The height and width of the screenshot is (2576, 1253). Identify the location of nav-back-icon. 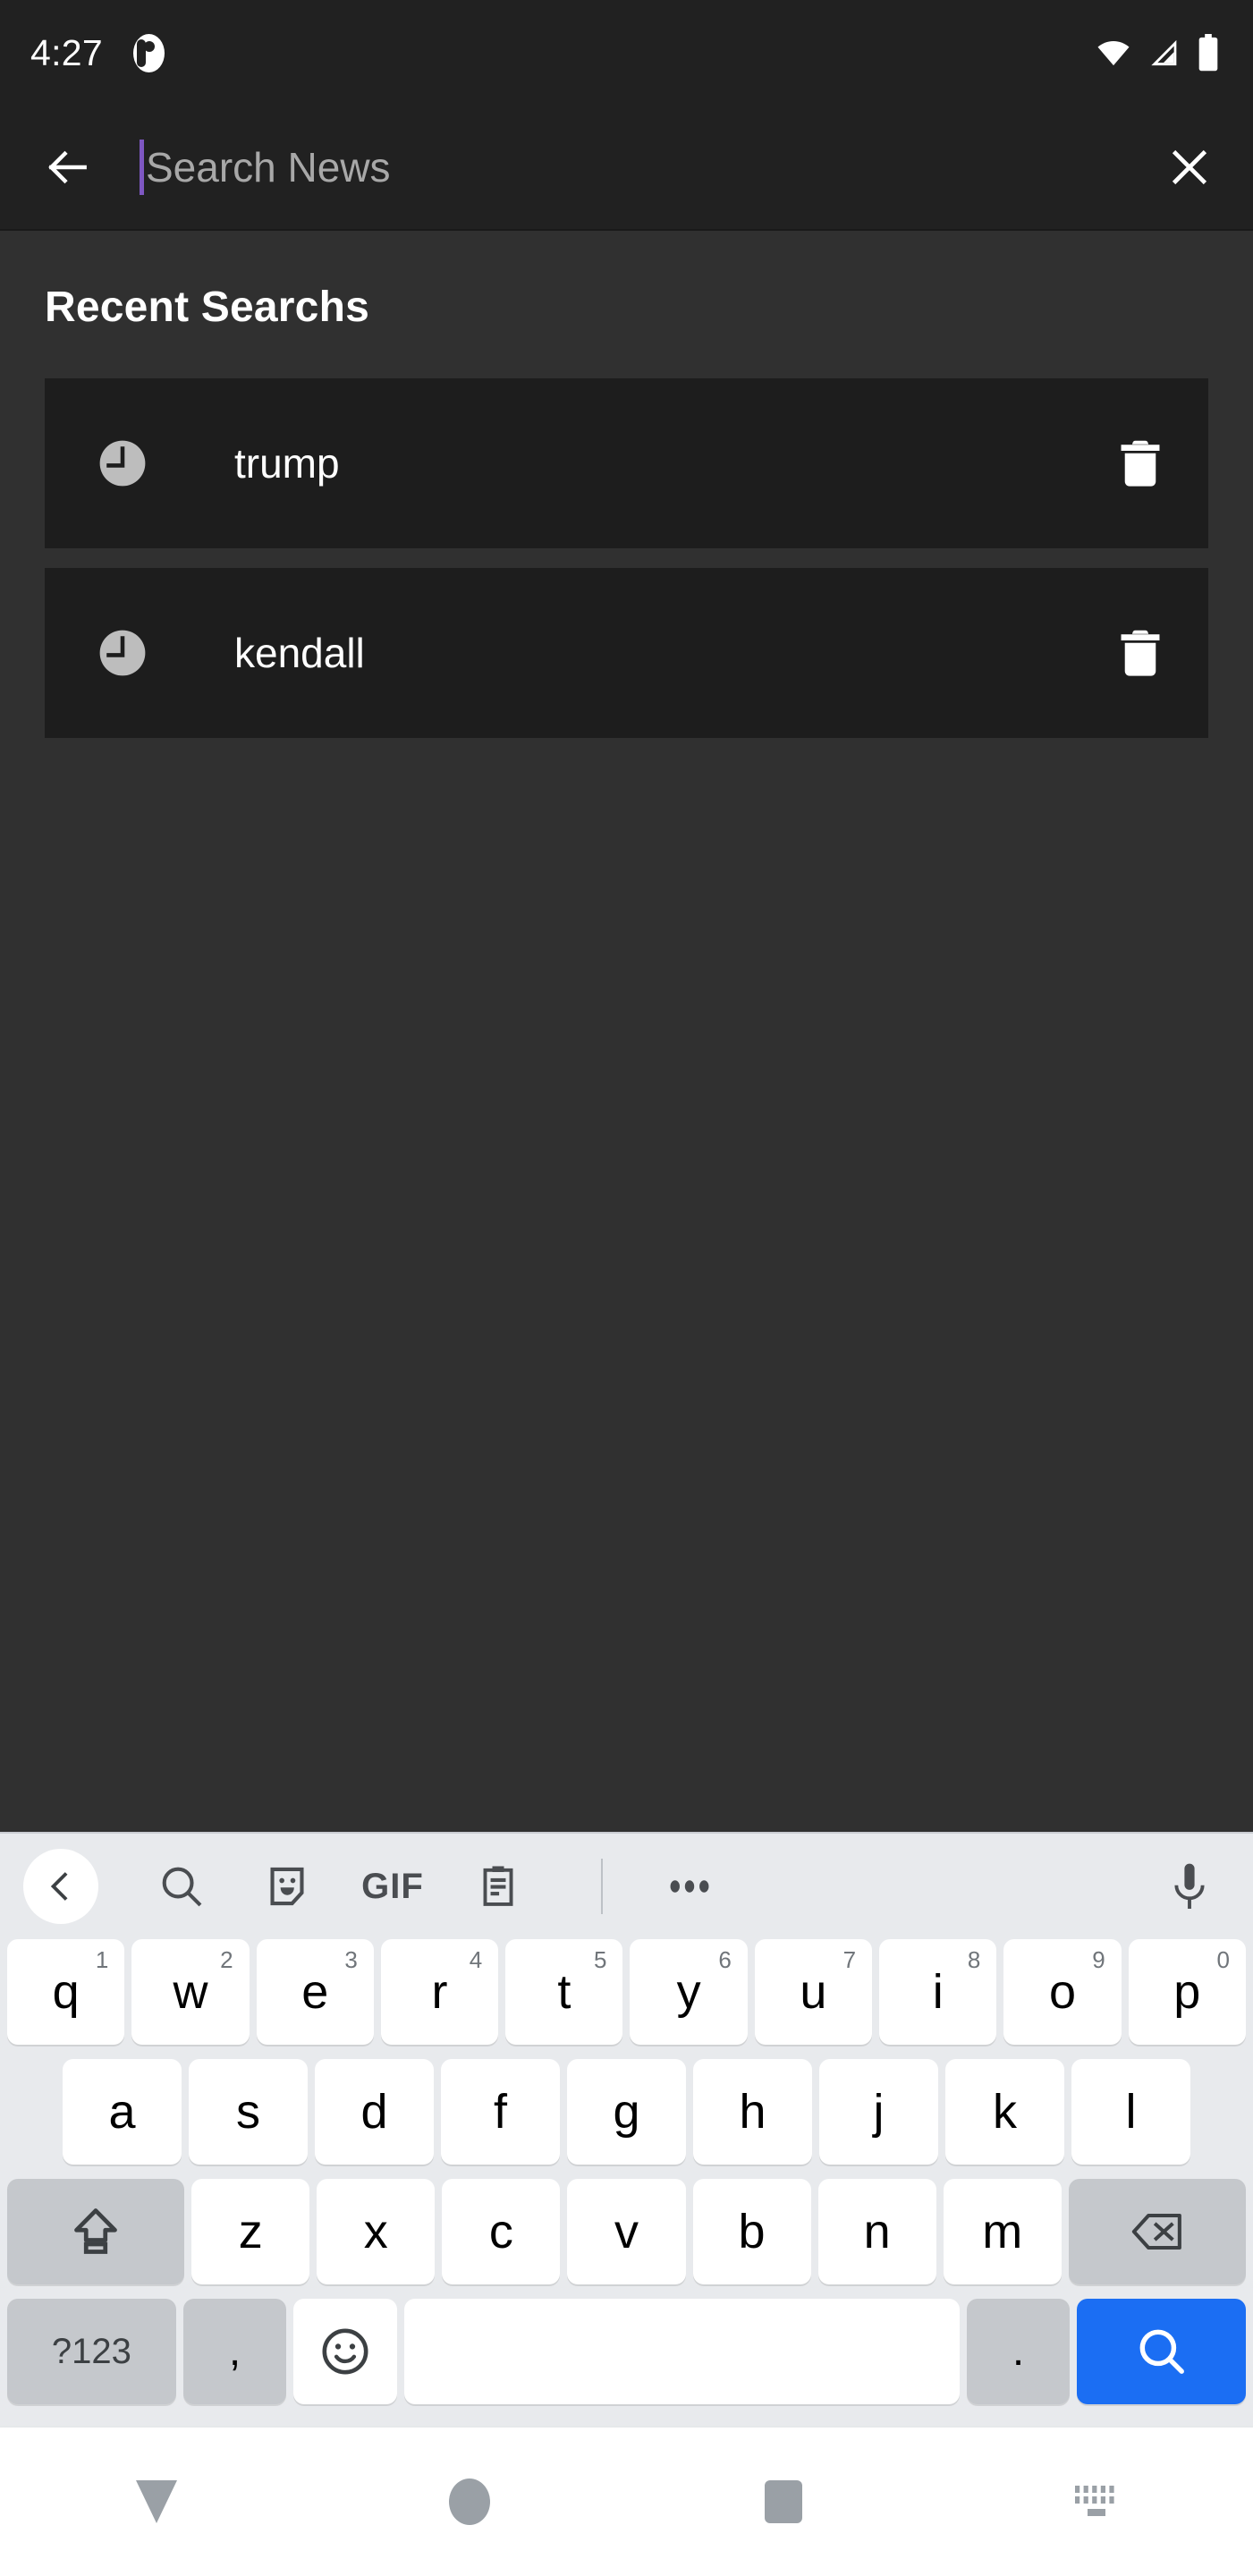
(157, 2501).